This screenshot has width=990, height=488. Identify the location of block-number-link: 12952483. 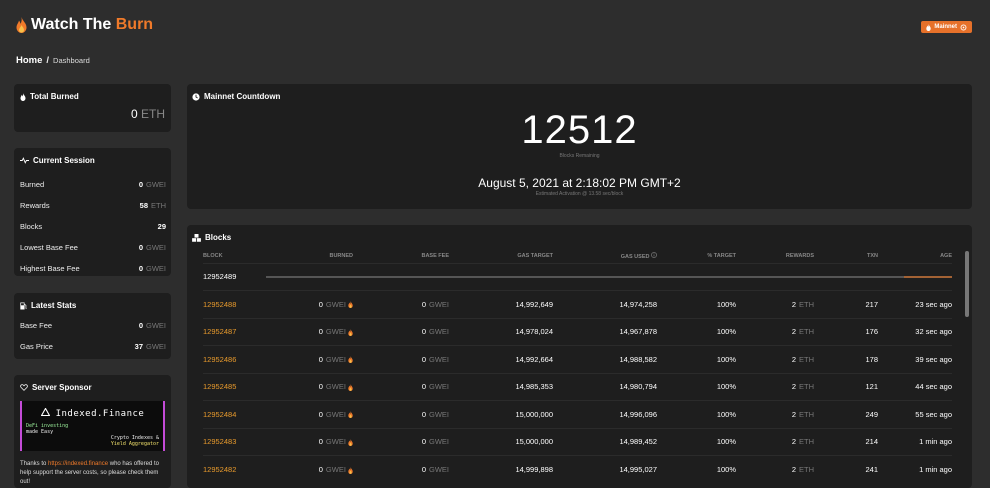
(219, 441).